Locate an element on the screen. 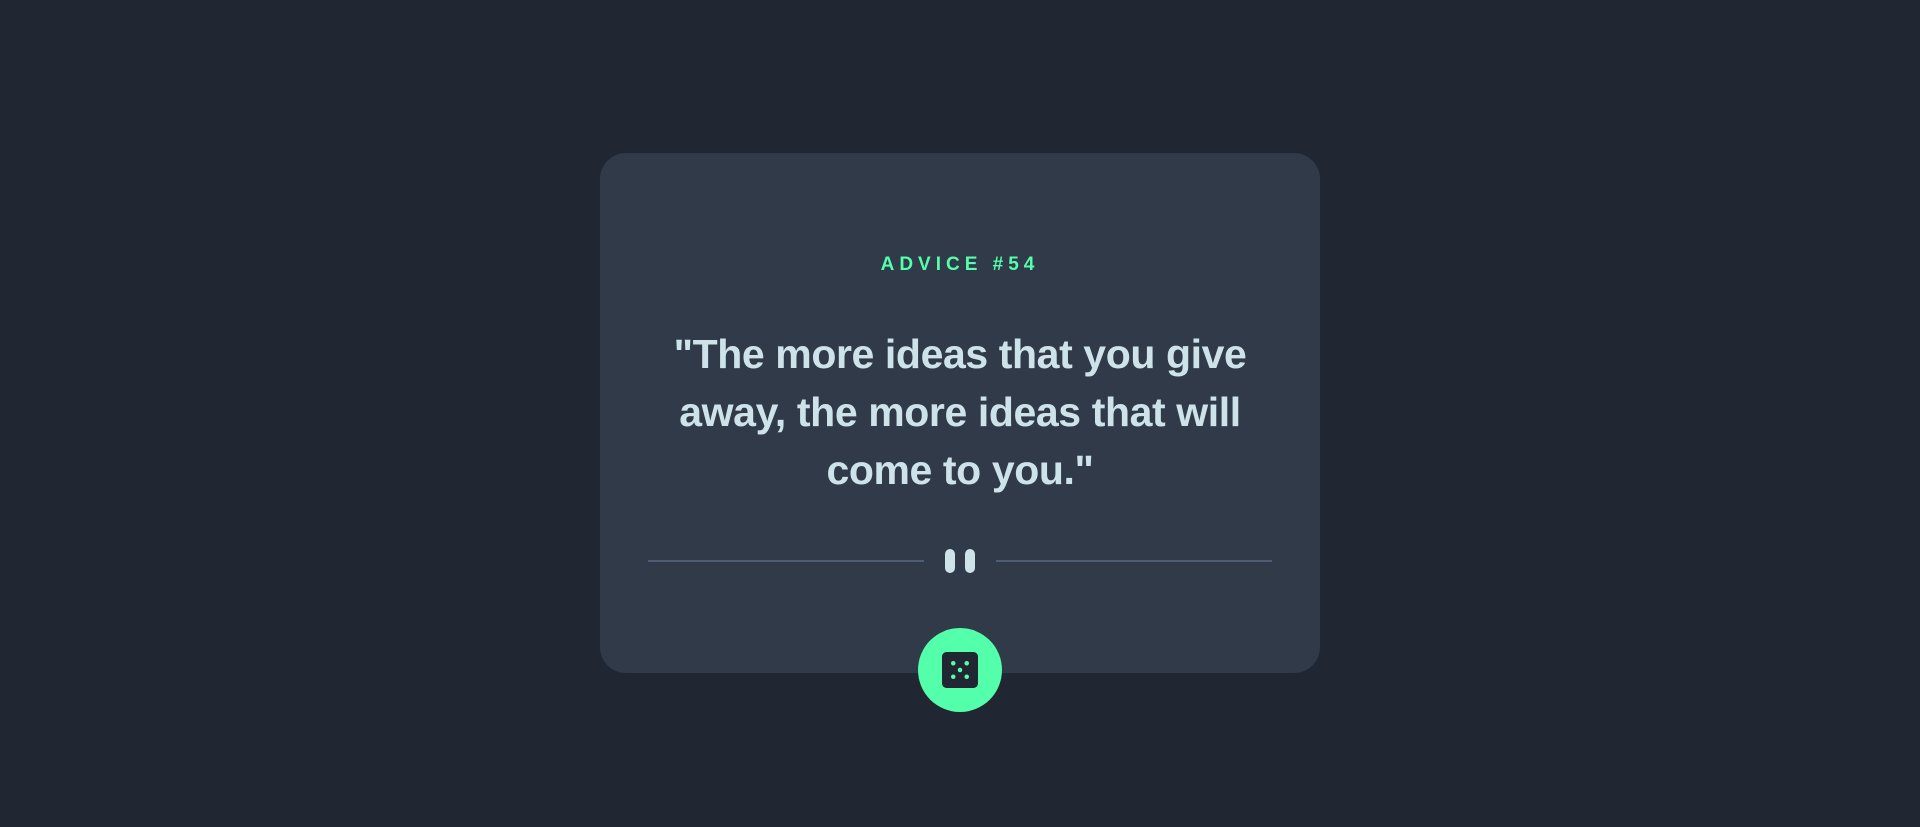 The height and width of the screenshot is (827, 1920). pause-icon is located at coordinates (960, 561).